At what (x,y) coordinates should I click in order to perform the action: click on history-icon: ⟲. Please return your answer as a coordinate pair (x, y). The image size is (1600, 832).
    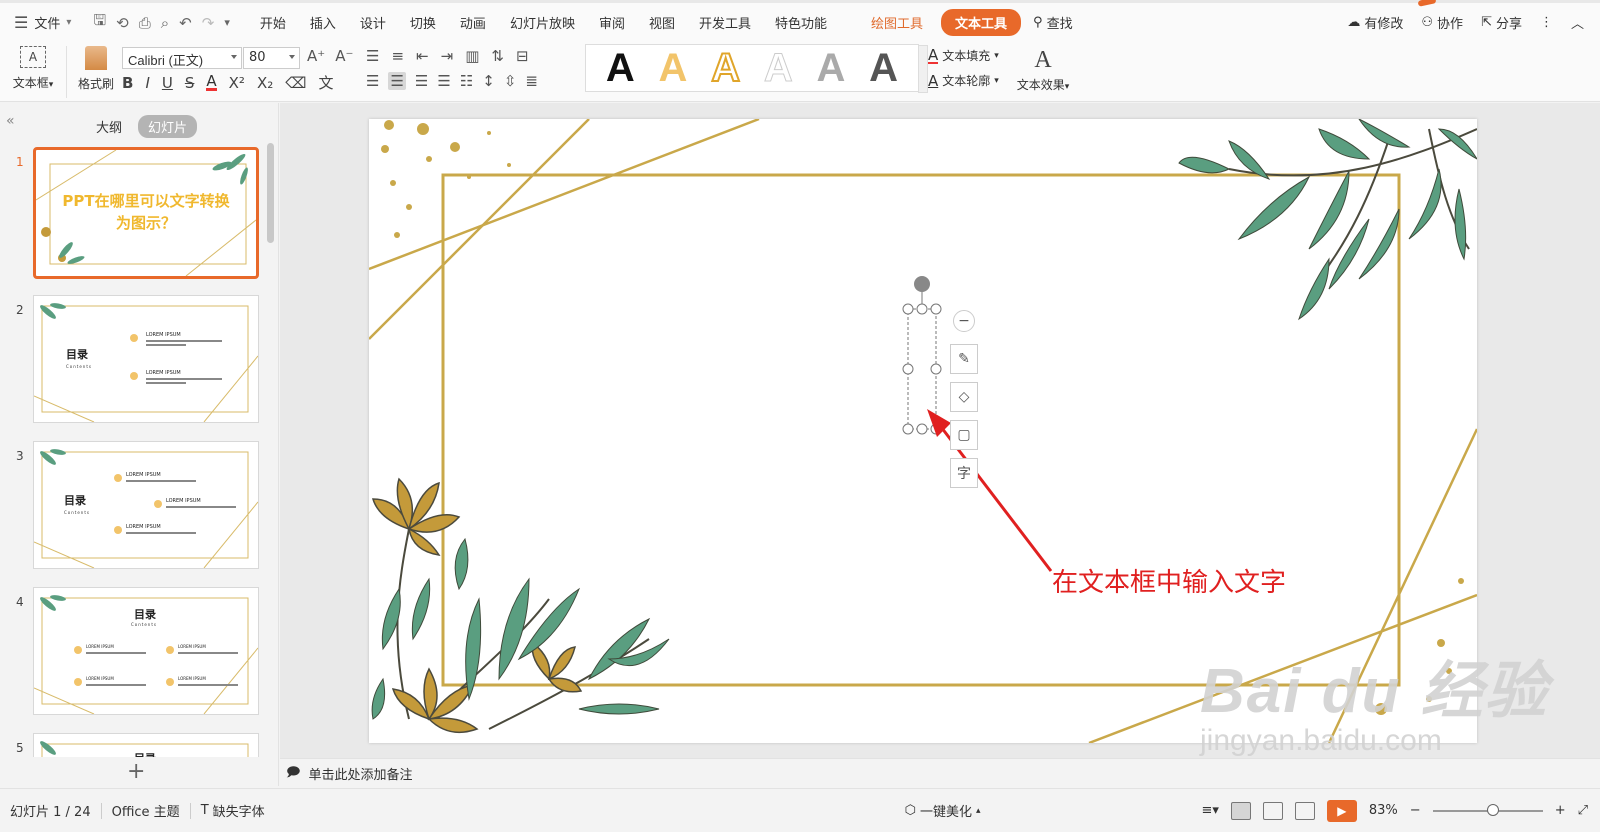
    Looking at the image, I should click on (122, 23).